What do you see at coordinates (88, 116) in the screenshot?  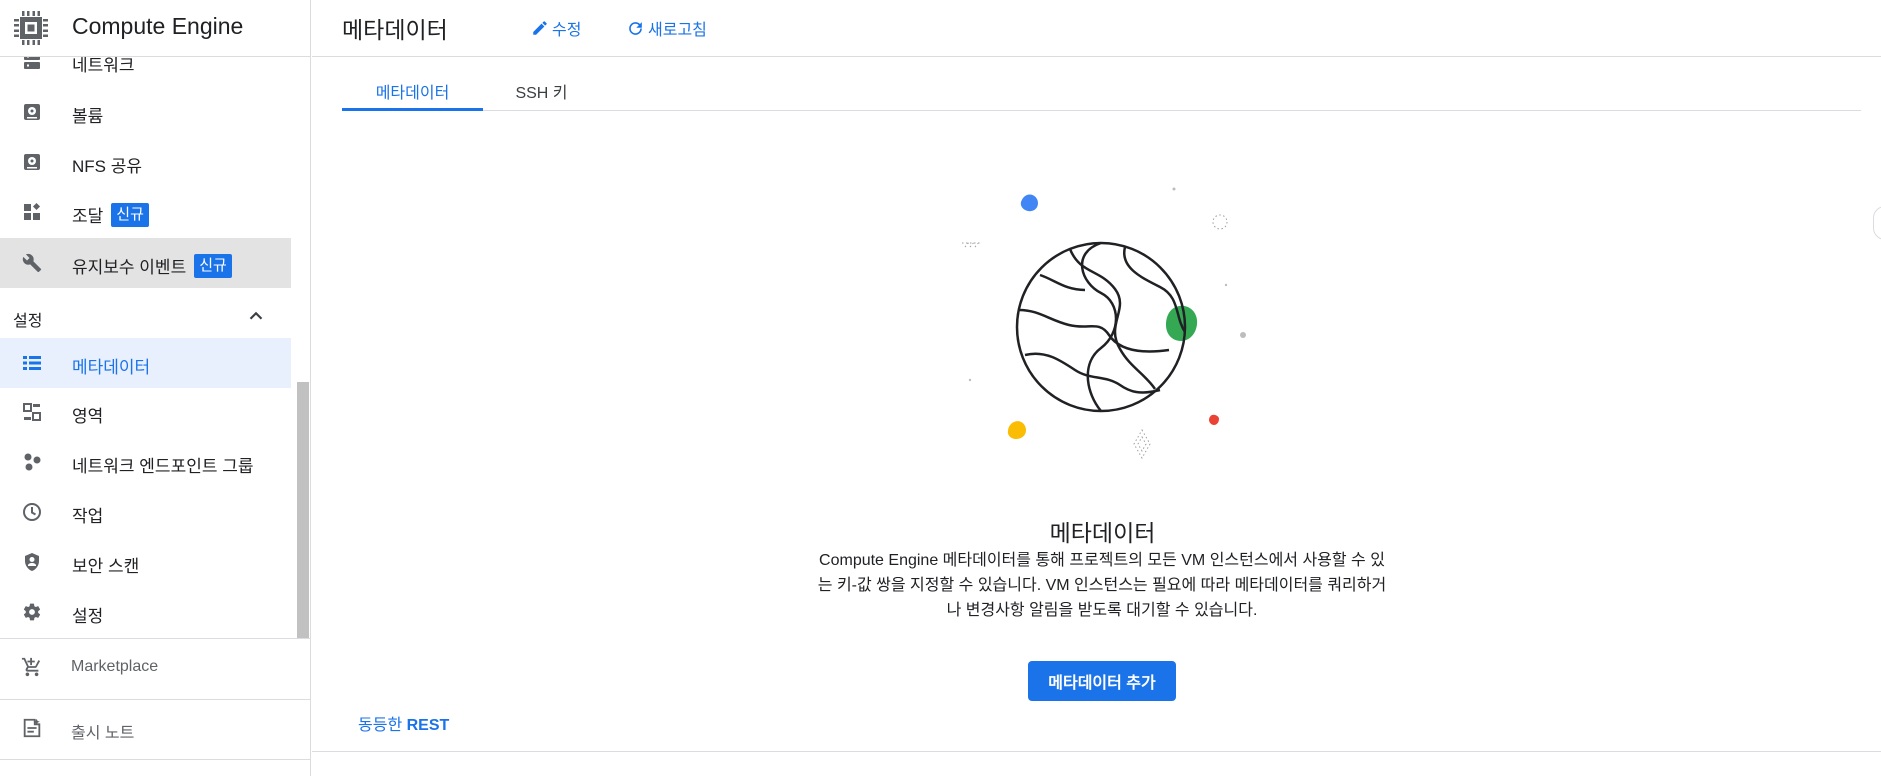 I see `sidebar-item-label: 볼륨` at bounding box center [88, 116].